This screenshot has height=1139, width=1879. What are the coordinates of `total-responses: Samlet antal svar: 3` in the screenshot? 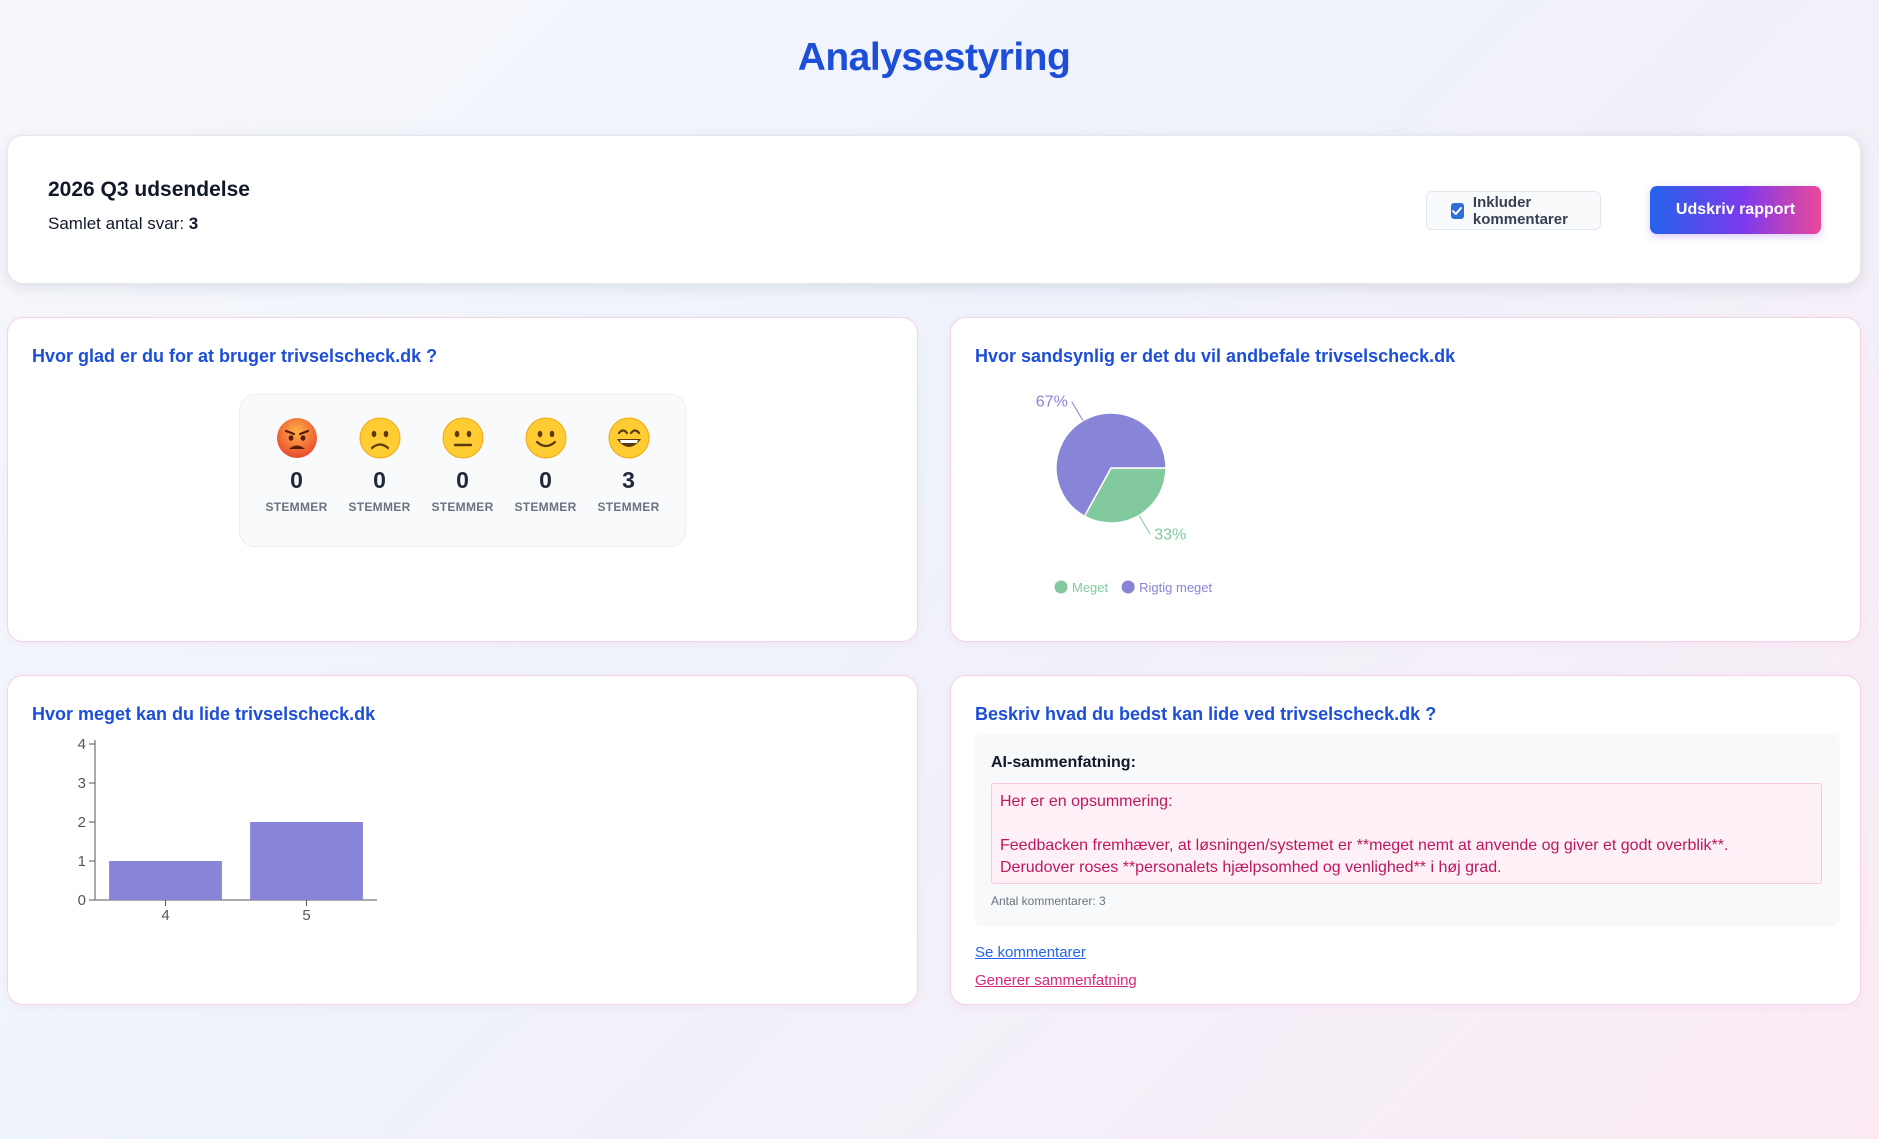 It's located at (123, 224).